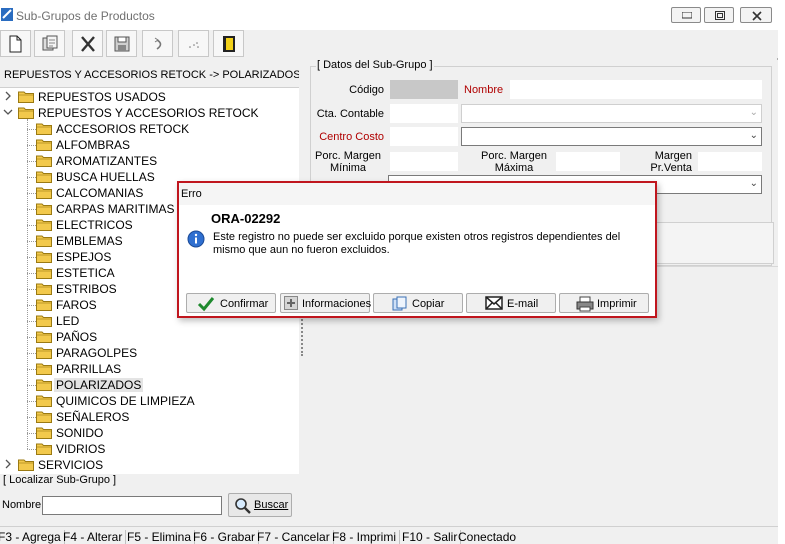  Describe the element at coordinates (93, 145) in the screenshot. I see `tree-item-label: ALFOMBRAS` at that location.